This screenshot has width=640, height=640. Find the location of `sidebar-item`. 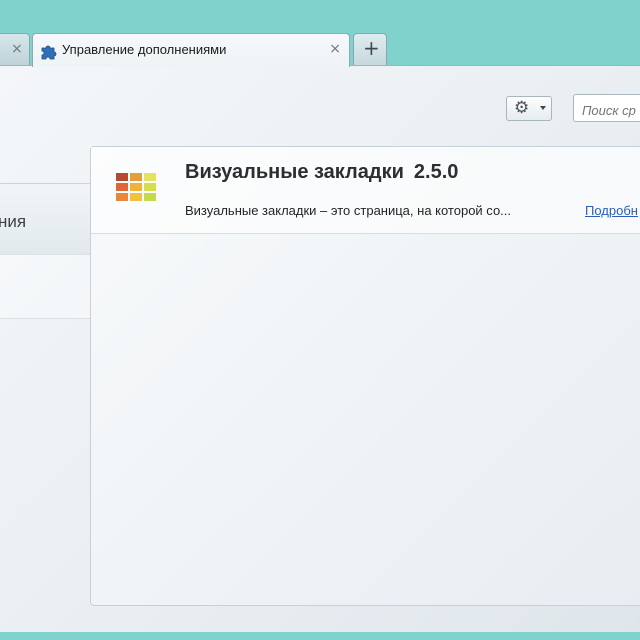

sidebar-item is located at coordinates (46, 286).